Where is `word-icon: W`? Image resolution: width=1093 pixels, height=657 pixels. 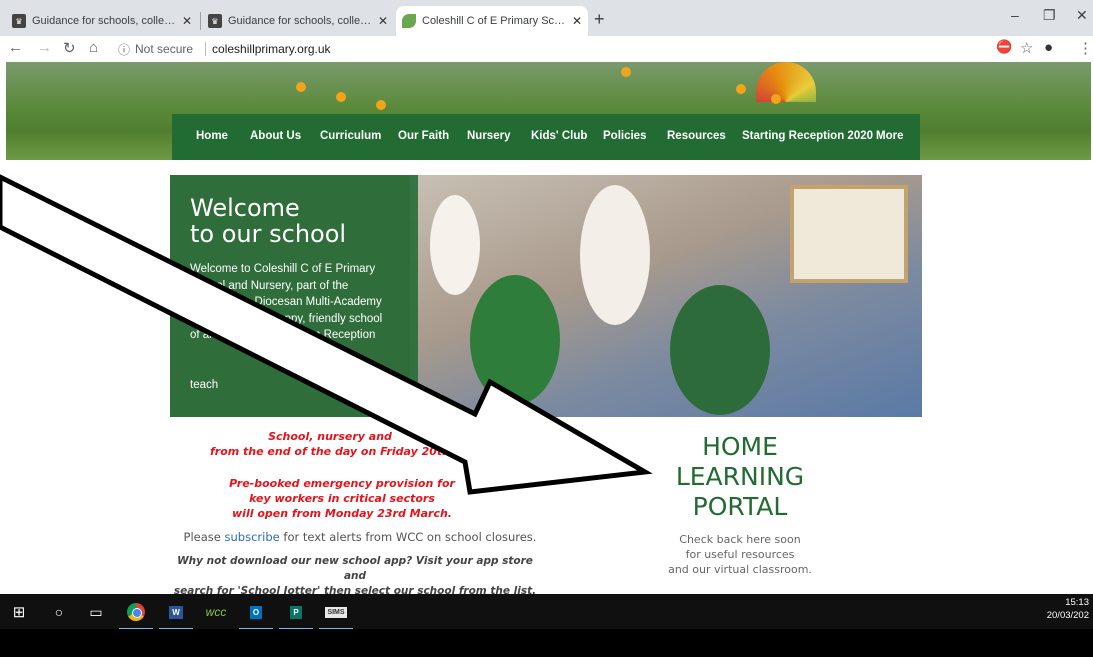
word-icon: W is located at coordinates (176, 615).